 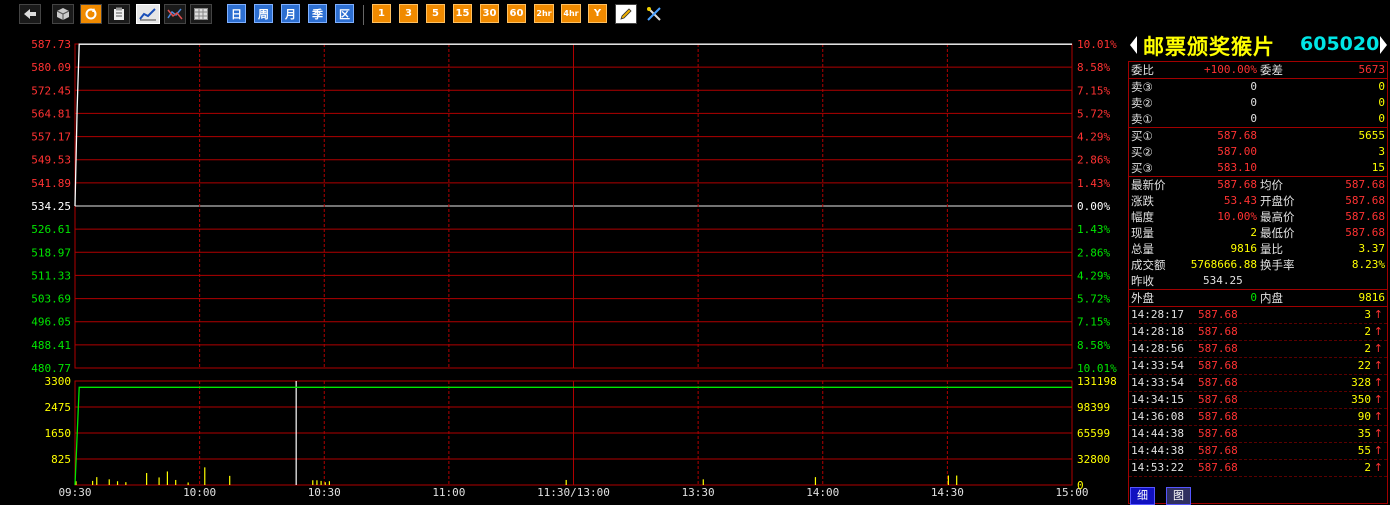 I want to click on tick-row: 14:34:15 587.68 350 ↑, so click(x=1258, y=400).